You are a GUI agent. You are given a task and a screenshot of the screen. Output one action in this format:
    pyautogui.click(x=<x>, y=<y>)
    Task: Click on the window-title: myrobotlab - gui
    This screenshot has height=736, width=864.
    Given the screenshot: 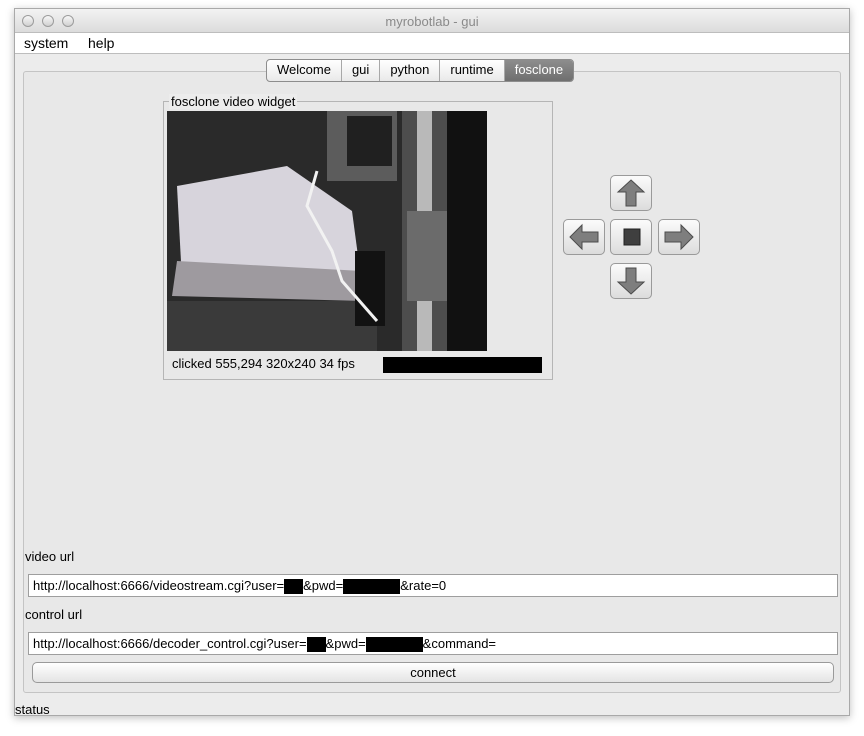 What is the action you would take?
    pyautogui.click(x=432, y=21)
    